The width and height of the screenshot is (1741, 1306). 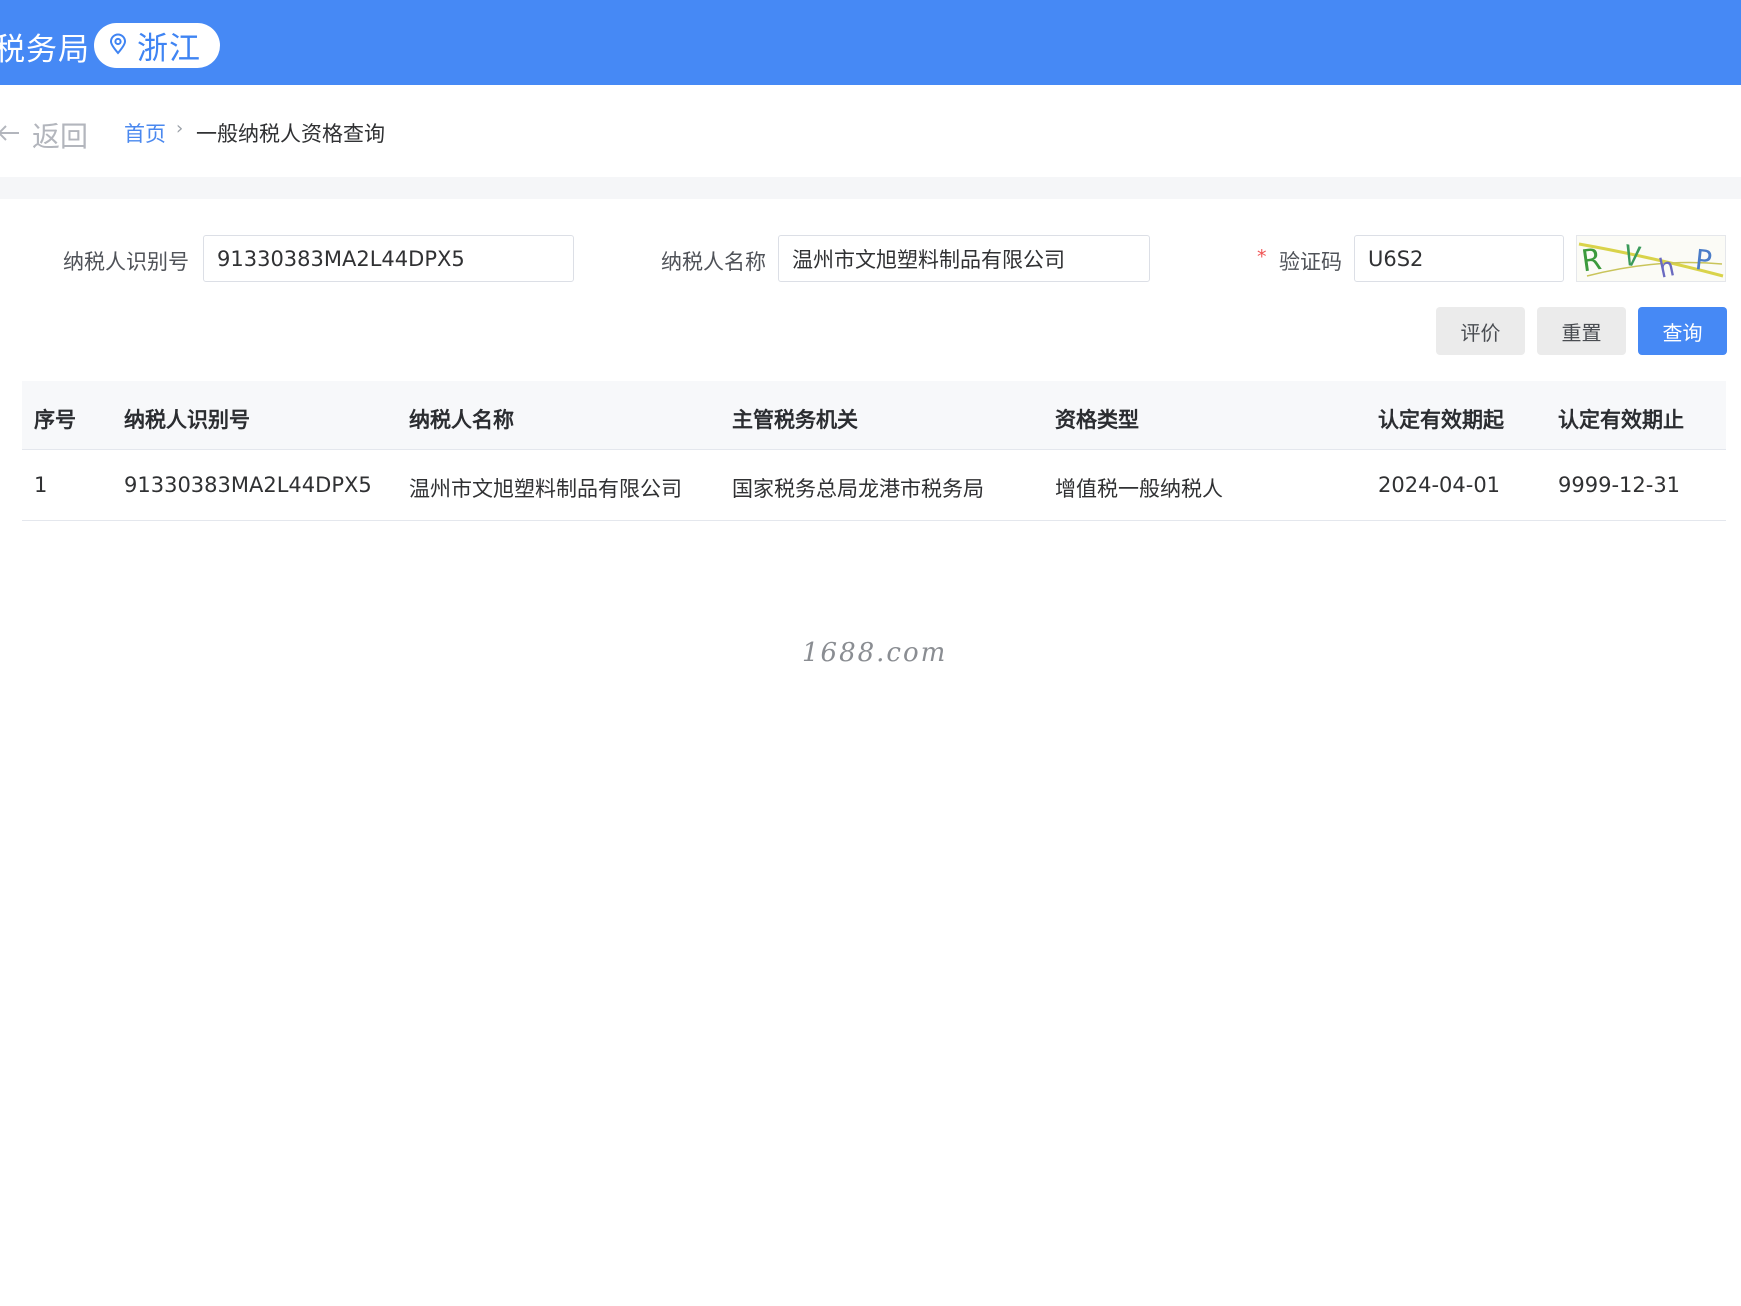 What do you see at coordinates (187, 420) in the screenshot?
I see `column-header-taxpayer-id: 纳税人识别号` at bounding box center [187, 420].